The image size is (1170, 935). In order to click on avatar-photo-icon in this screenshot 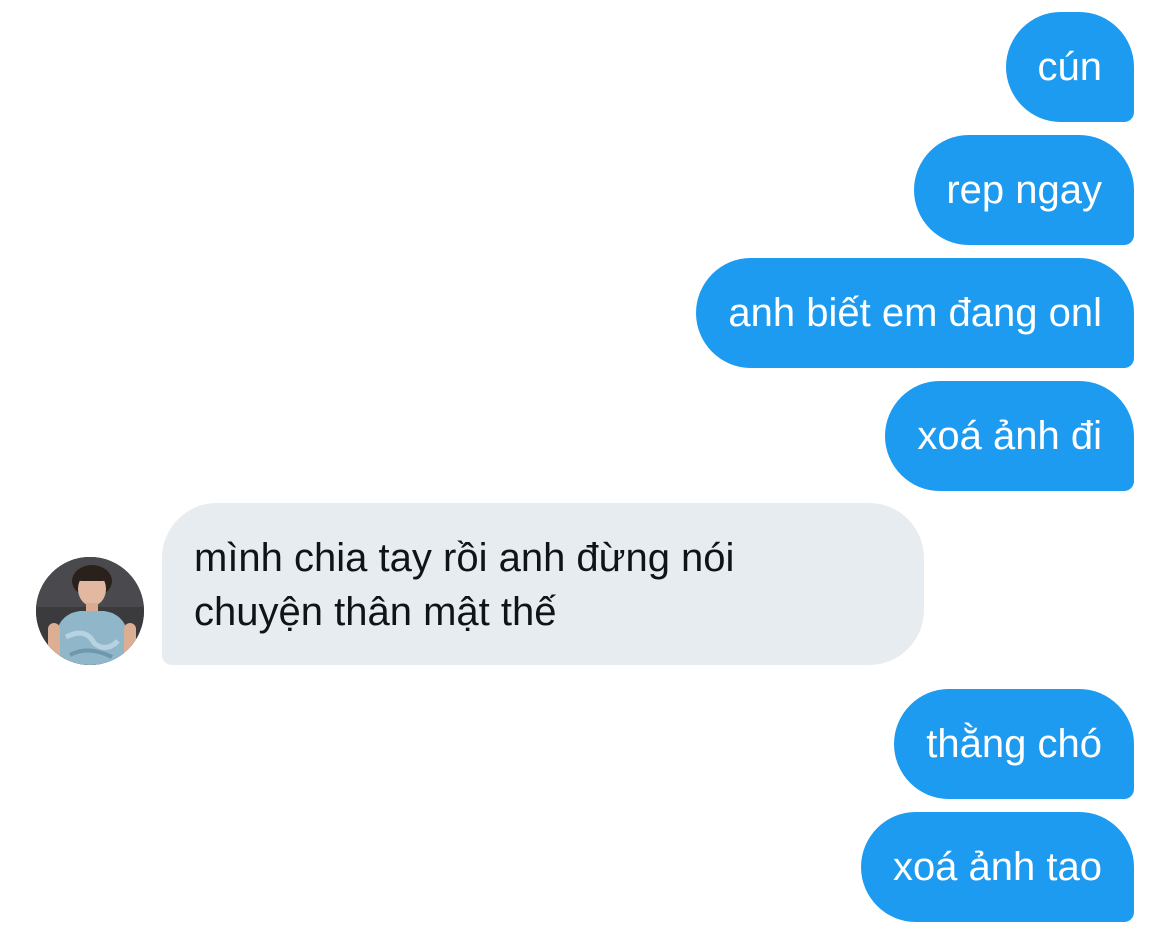, I will do `click(90, 611)`.